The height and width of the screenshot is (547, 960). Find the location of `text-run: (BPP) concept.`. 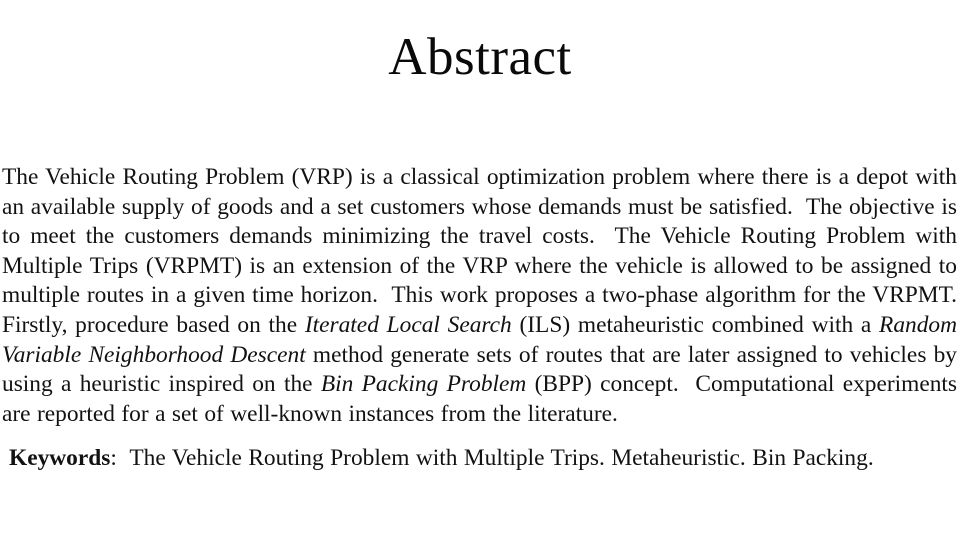

text-run: (BPP) concept. is located at coordinates (602, 384).